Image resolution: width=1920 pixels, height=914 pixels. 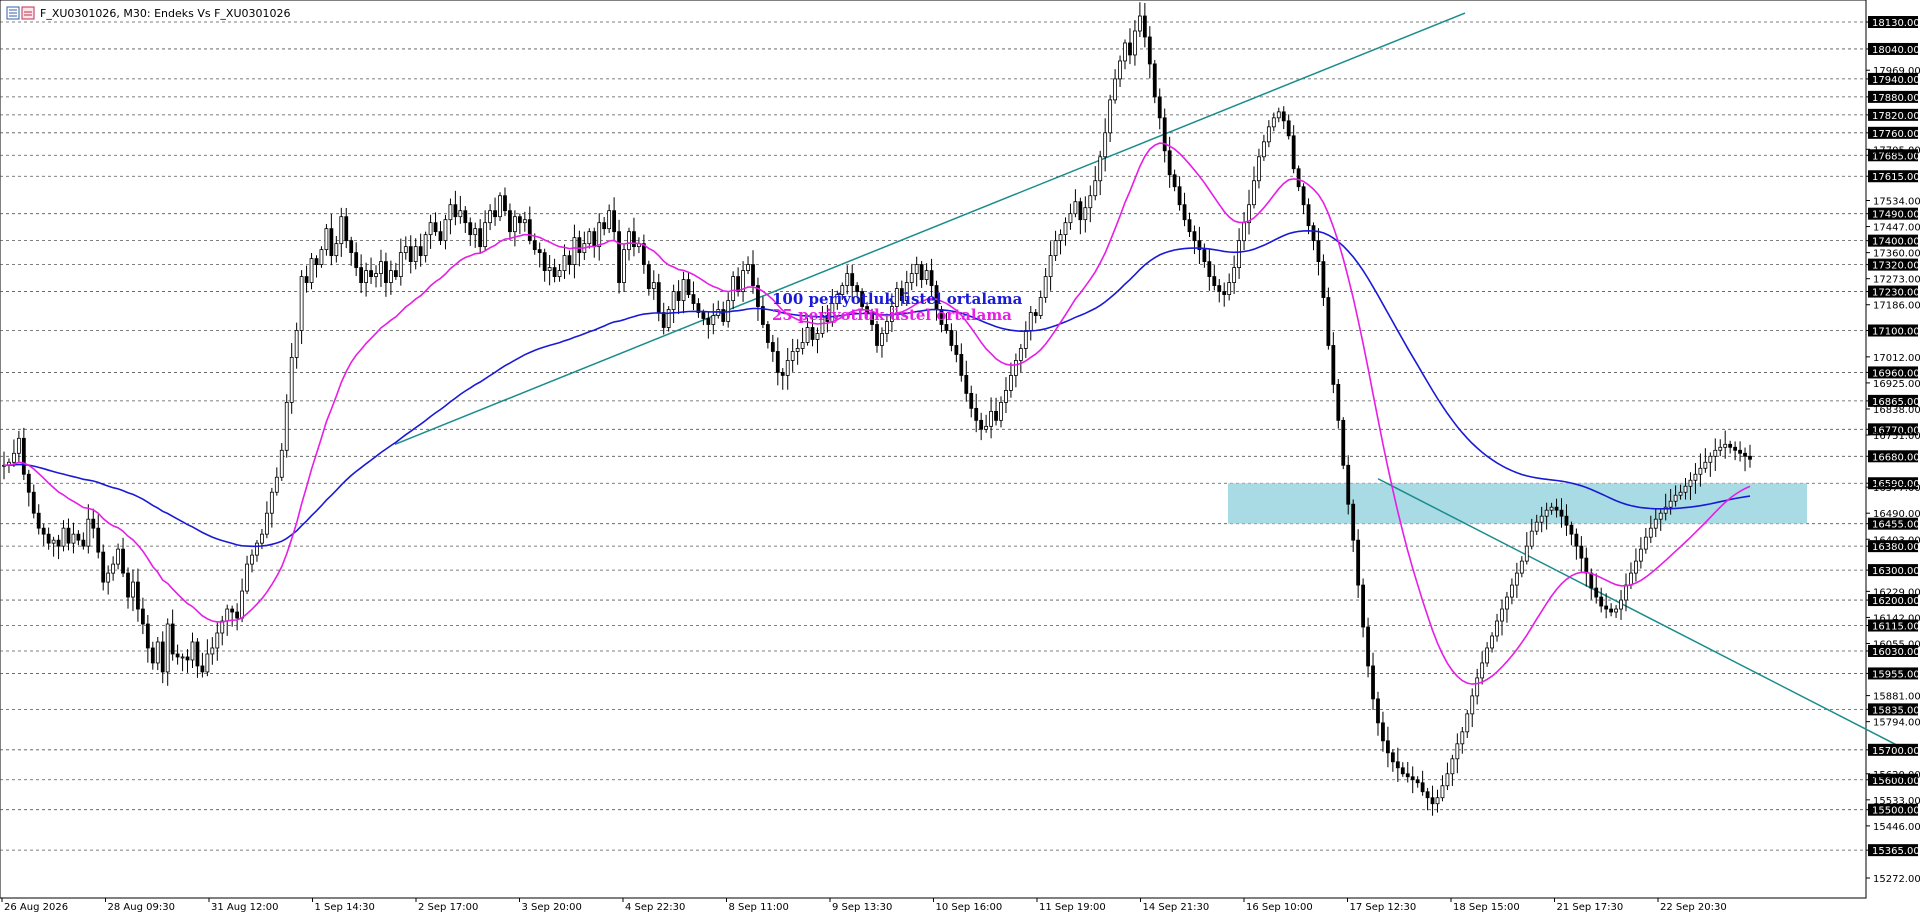 What do you see at coordinates (1517, 503) in the screenshot?
I see `support-zone-rect` at bounding box center [1517, 503].